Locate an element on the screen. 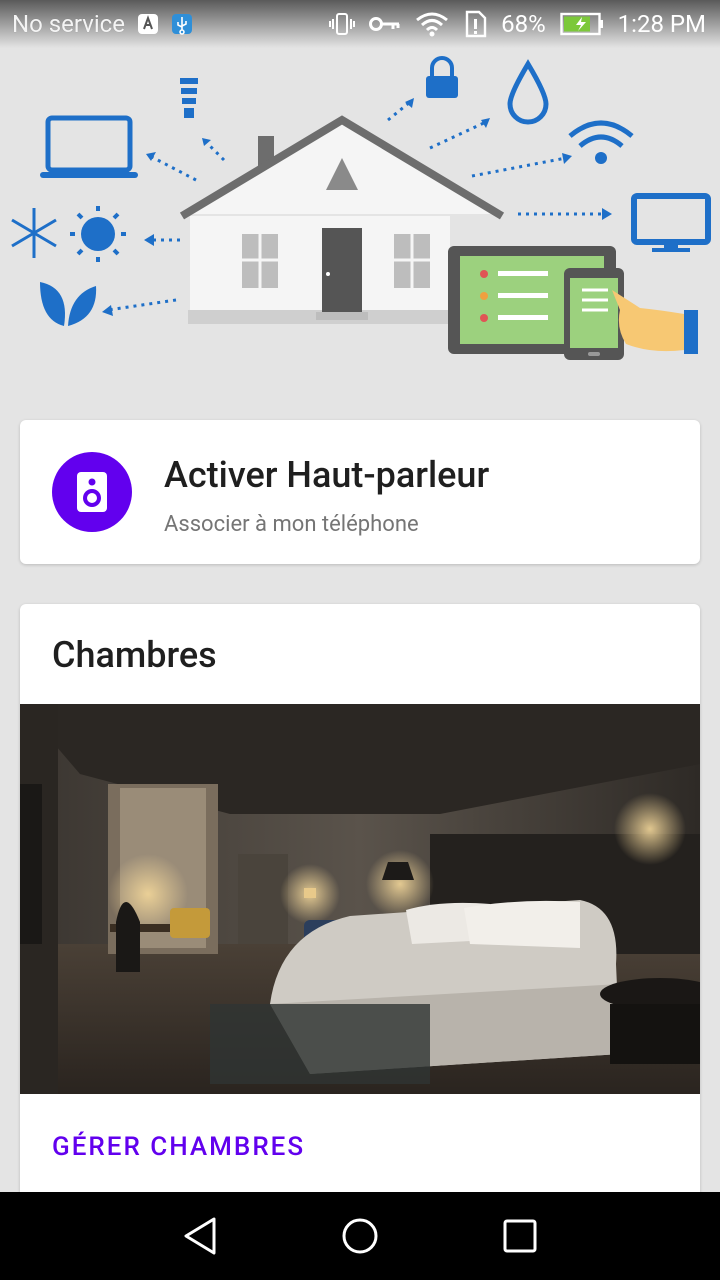 The image size is (720, 1280). lock-icon is located at coordinates (442, 77).